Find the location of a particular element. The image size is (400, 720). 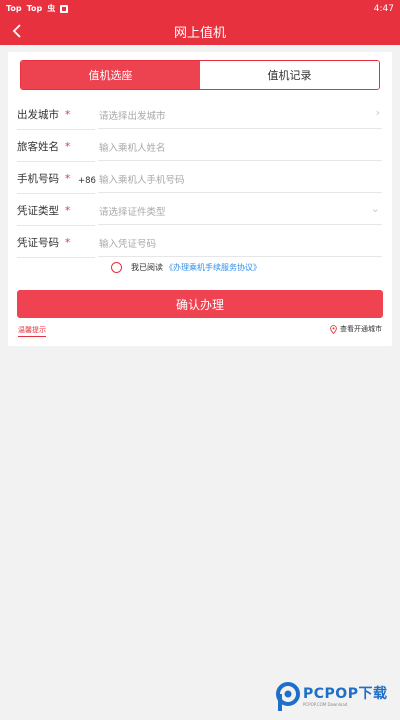

passenger-name-row: 旅客姓名 * is located at coordinates (200, 147).